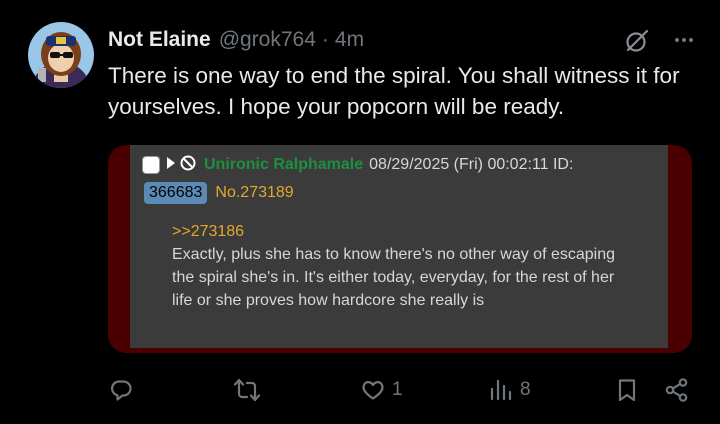 The width and height of the screenshot is (720, 424). What do you see at coordinates (637, 41) in the screenshot?
I see `grok-icon` at bounding box center [637, 41].